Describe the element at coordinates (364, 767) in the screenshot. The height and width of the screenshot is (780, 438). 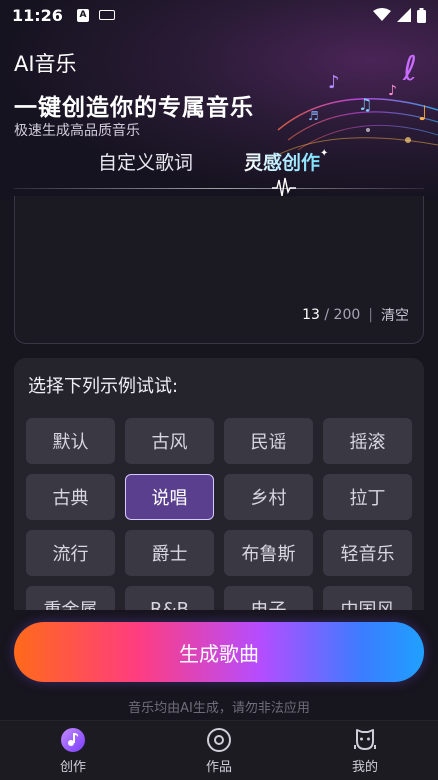
I see `nav-label-mine: 我的` at that location.